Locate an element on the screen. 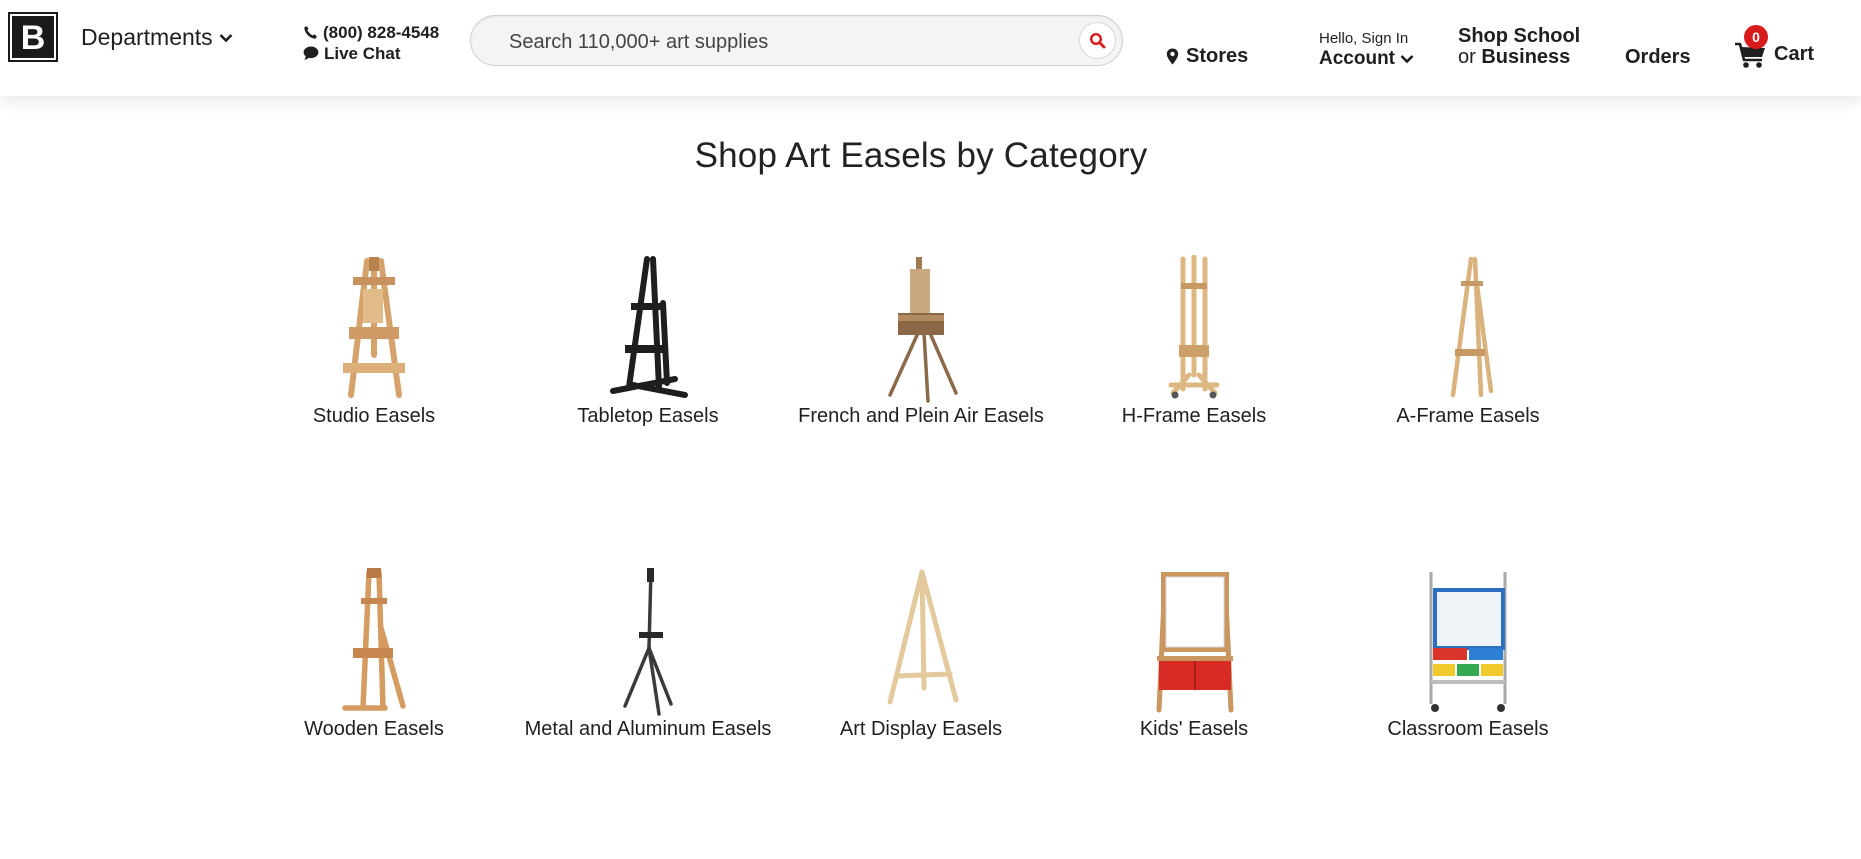 The width and height of the screenshot is (1861, 859). stores-label: Stores is located at coordinates (1217, 56).